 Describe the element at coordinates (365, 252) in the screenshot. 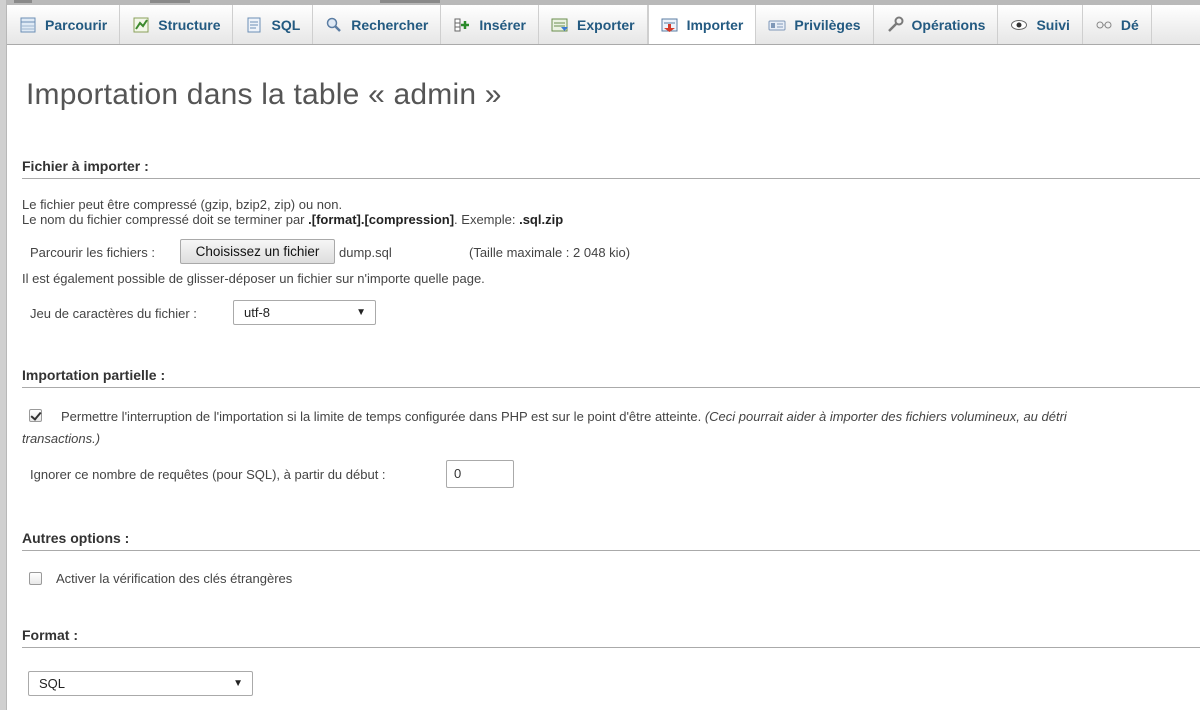

I see `chosen-file-name: dump.sql` at that location.